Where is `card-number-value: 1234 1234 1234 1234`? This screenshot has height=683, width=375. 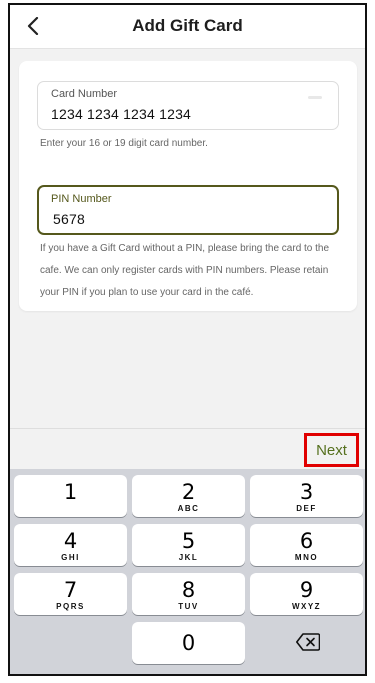 card-number-value: 1234 1234 1234 1234 is located at coordinates (121, 114).